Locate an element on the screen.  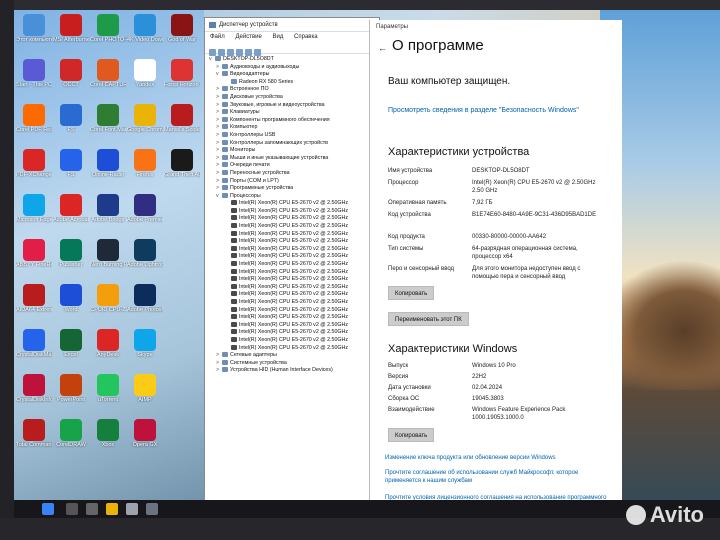
settings-titlebar: Параметры is located at coordinates (496, 27).